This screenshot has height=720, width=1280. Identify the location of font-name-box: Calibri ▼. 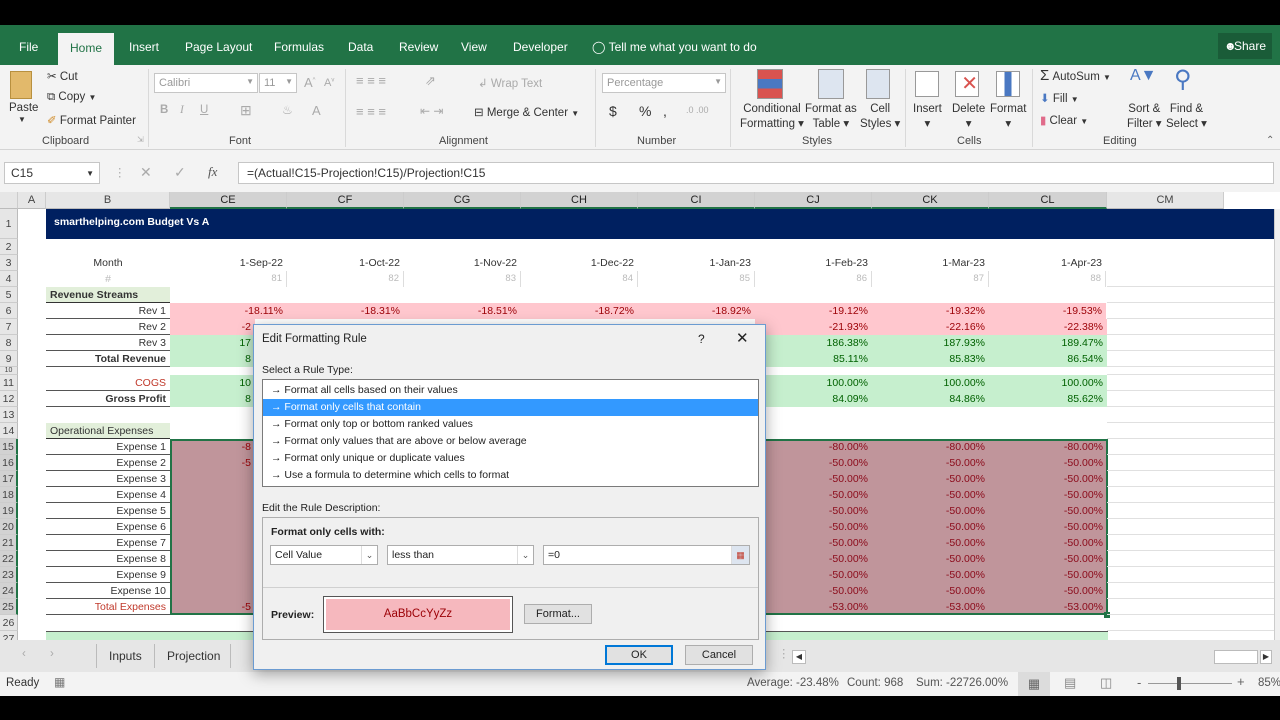
(206, 83).